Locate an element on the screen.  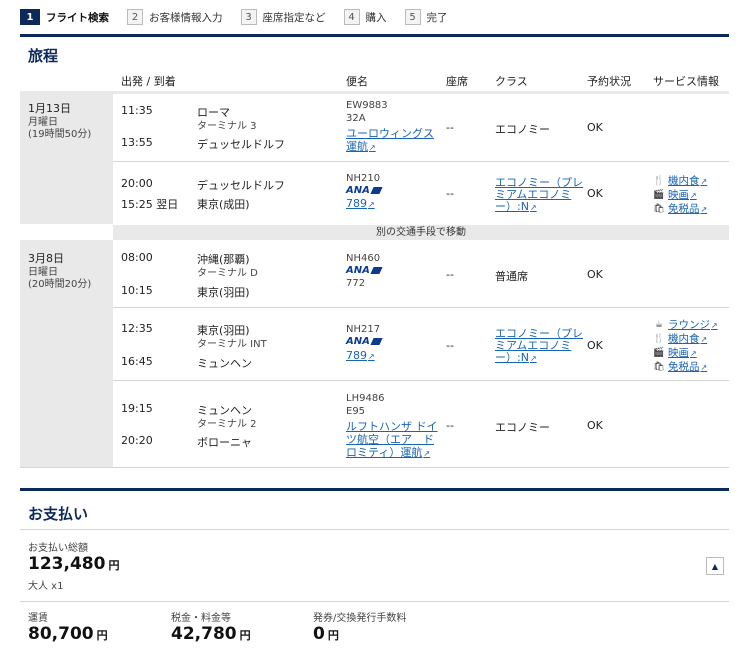
seg2-flight-number: NH210 is located at coordinates (363, 178).